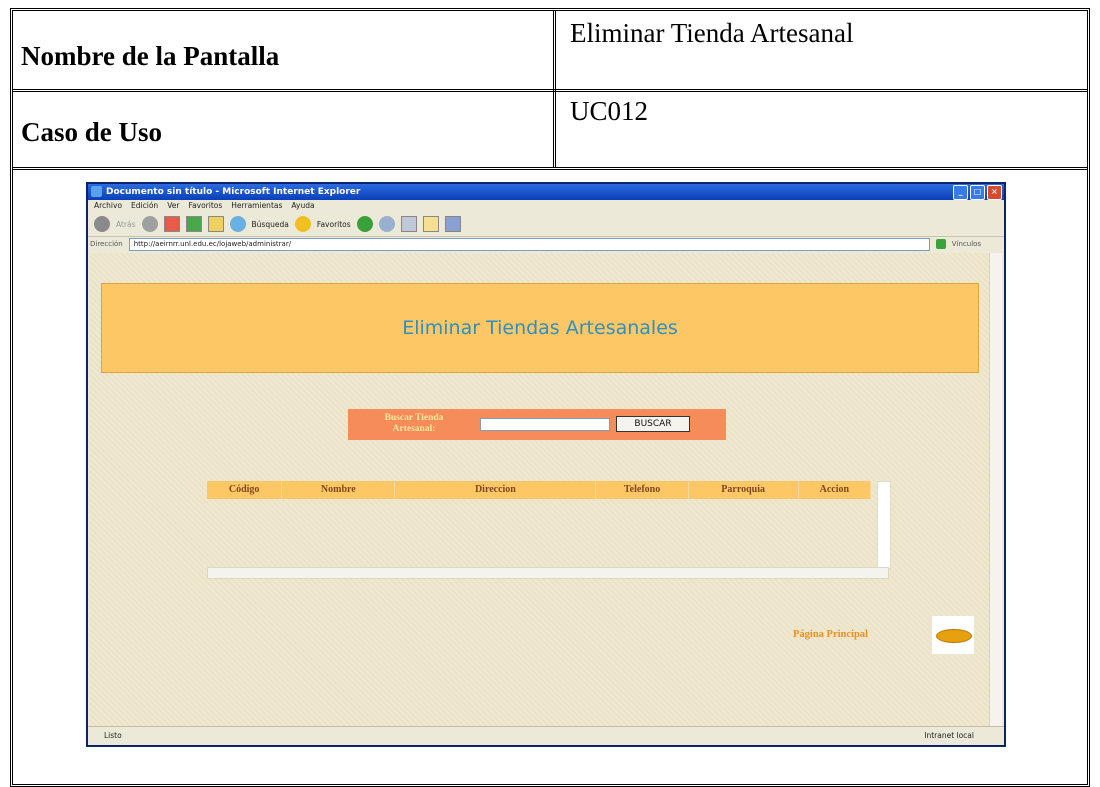 This screenshot has height=787, width=1100. Describe the element at coordinates (237, 224) in the screenshot. I see `search-icon` at that location.